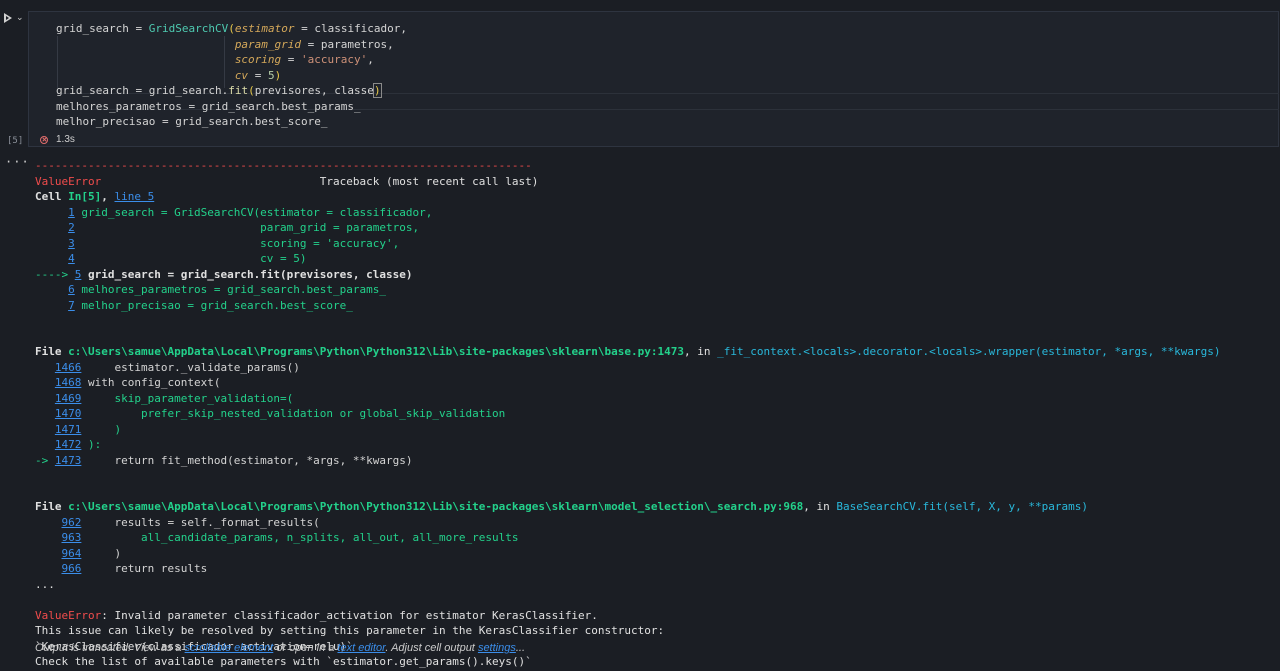 This screenshot has height=671, width=1280. Describe the element at coordinates (240, 243) in the screenshot. I see `traceback-code: scoring = 'accuracy',` at that location.